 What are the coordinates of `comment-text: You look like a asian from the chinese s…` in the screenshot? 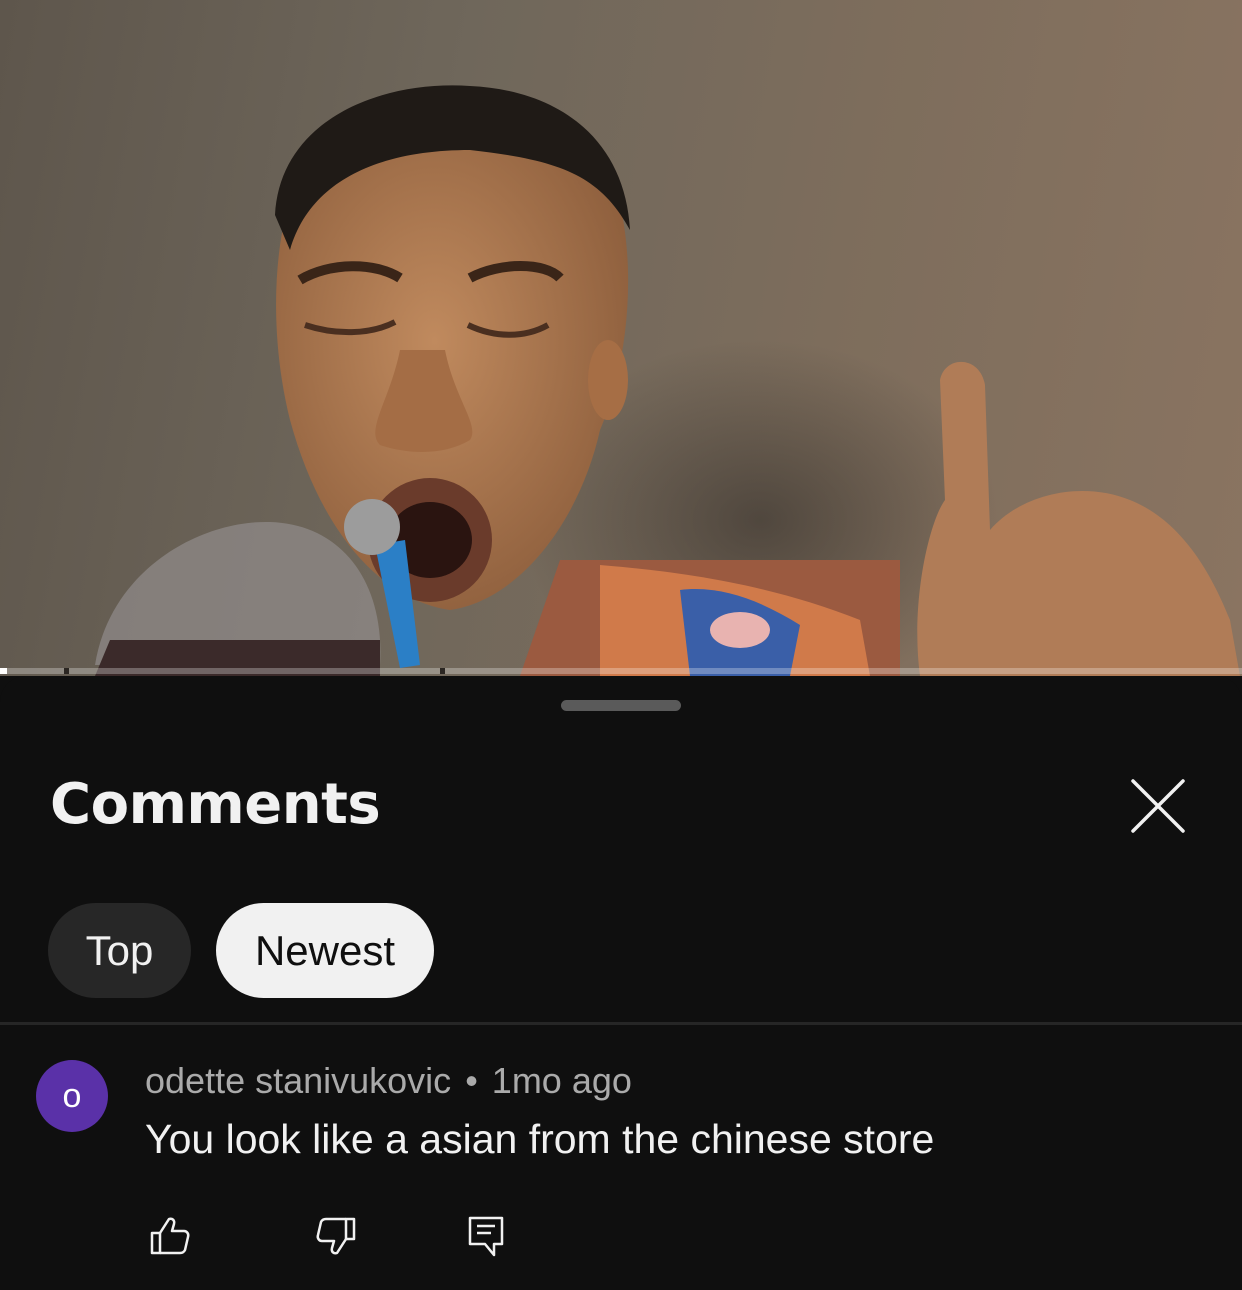 It's located at (540, 1139).